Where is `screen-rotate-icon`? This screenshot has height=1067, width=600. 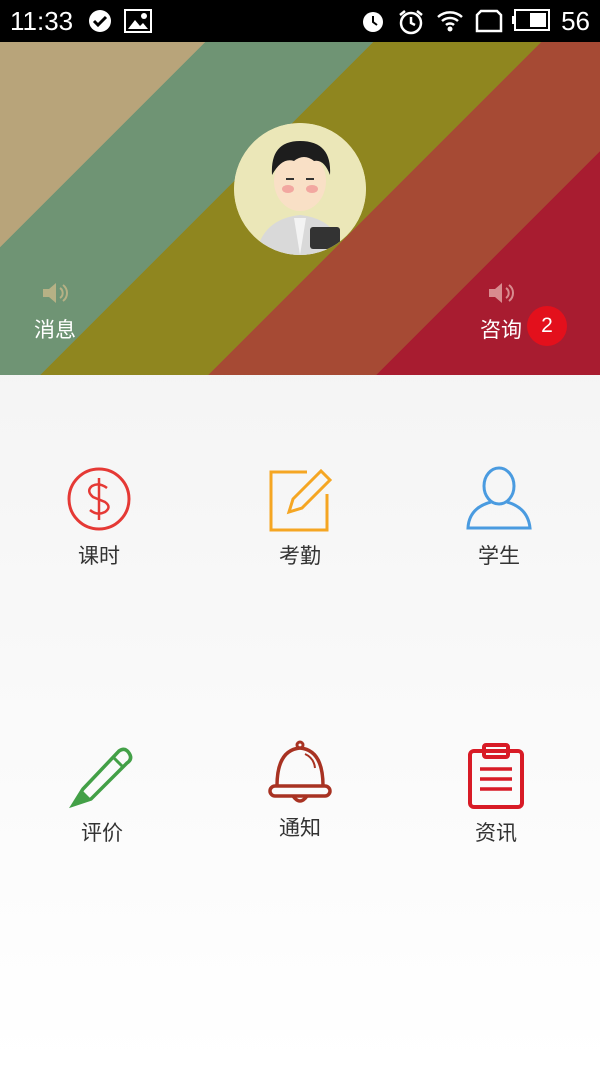 screen-rotate-icon is located at coordinates (489, 21).